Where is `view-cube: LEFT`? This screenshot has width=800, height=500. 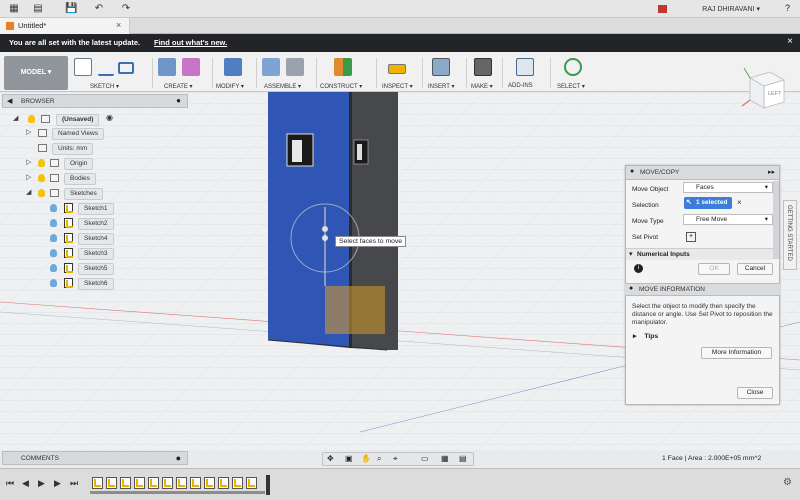 view-cube: LEFT is located at coordinates (765, 90).